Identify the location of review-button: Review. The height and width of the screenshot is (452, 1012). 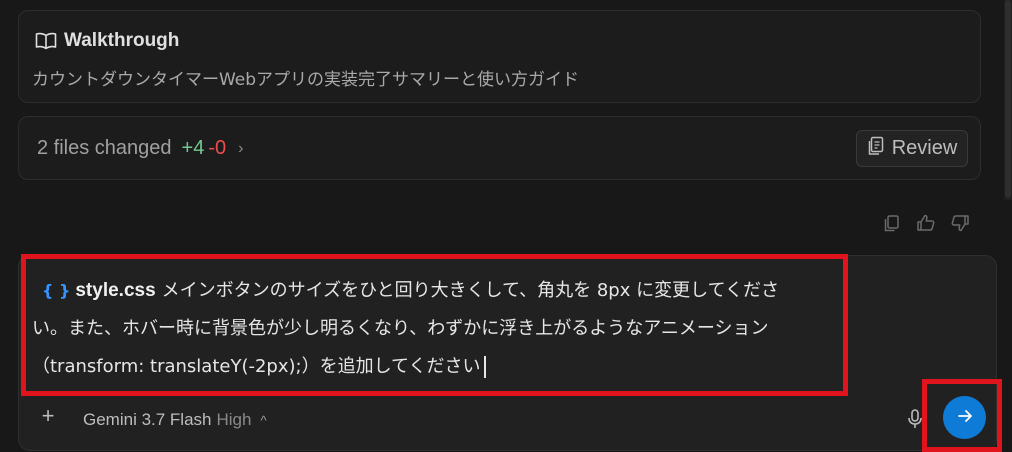
(912, 148).